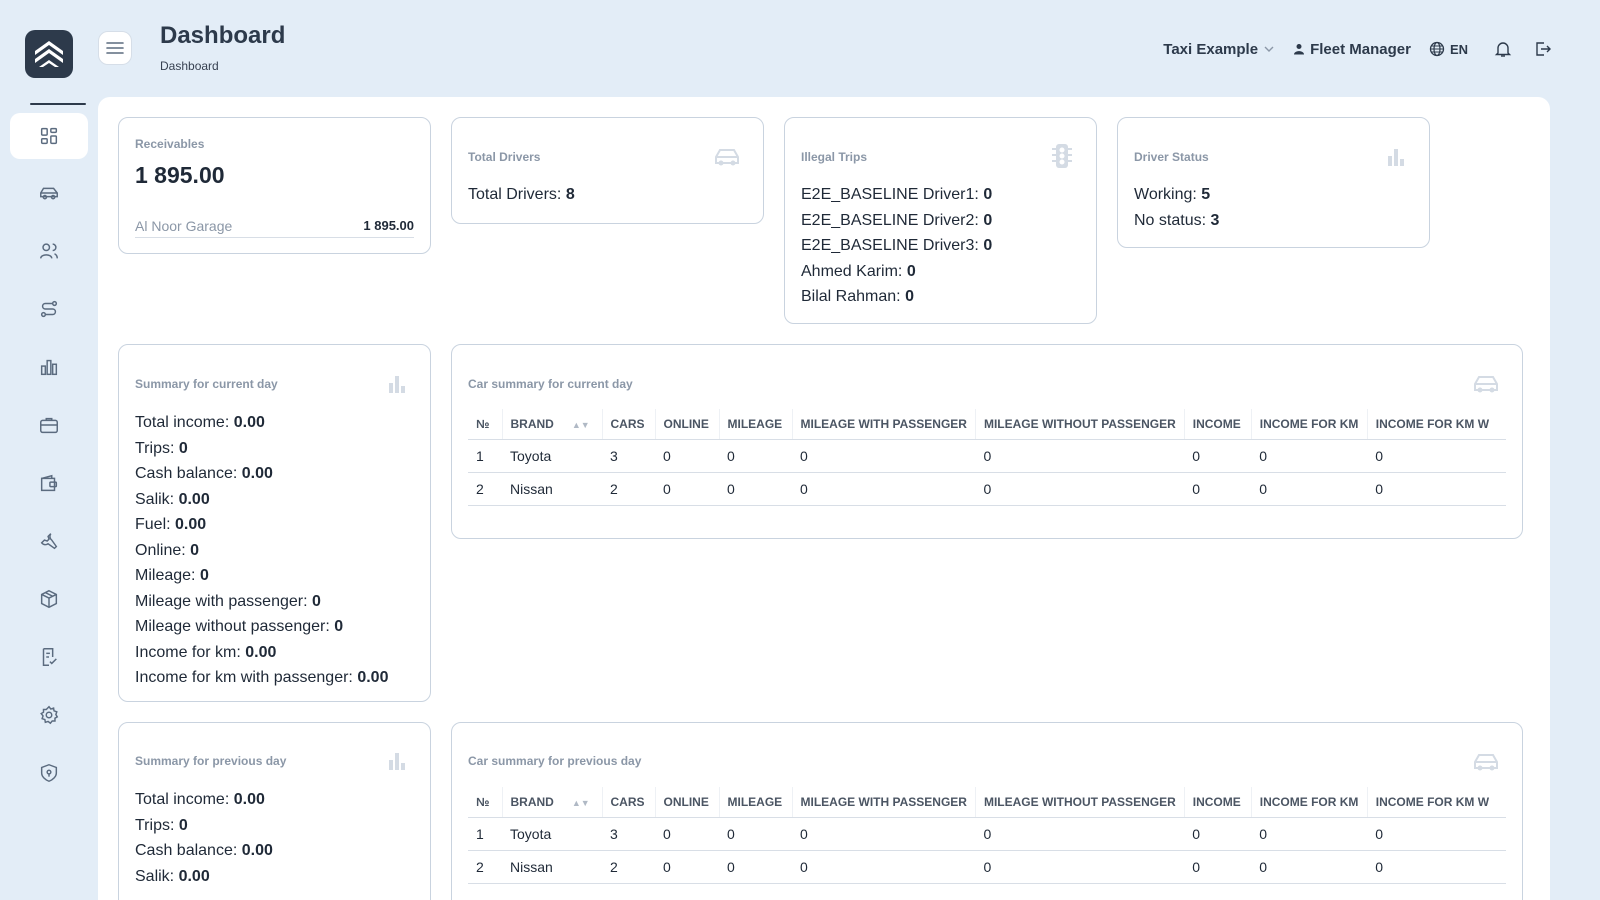 This screenshot has width=1600, height=900. What do you see at coordinates (1218, 424) in the screenshot?
I see `column-header: Income` at bounding box center [1218, 424].